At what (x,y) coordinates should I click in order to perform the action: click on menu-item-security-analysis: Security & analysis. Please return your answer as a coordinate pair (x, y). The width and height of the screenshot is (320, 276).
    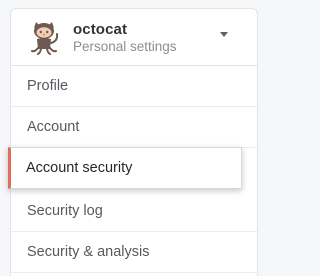
    Looking at the image, I should click on (134, 252).